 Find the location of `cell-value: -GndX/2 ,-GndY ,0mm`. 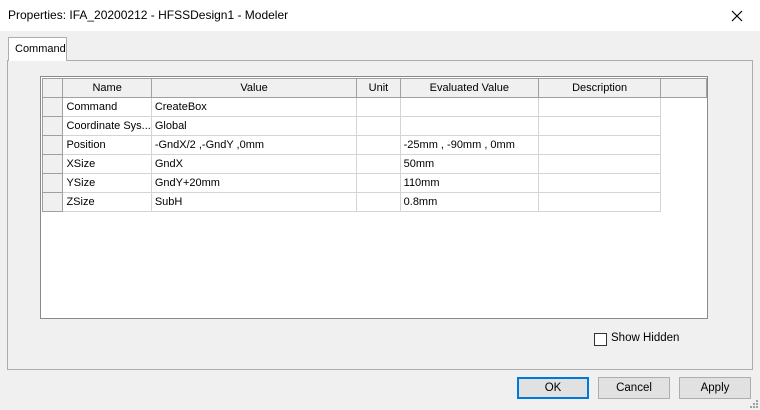

cell-value: -GndX/2 ,-GndY ,0mm is located at coordinates (254, 145).